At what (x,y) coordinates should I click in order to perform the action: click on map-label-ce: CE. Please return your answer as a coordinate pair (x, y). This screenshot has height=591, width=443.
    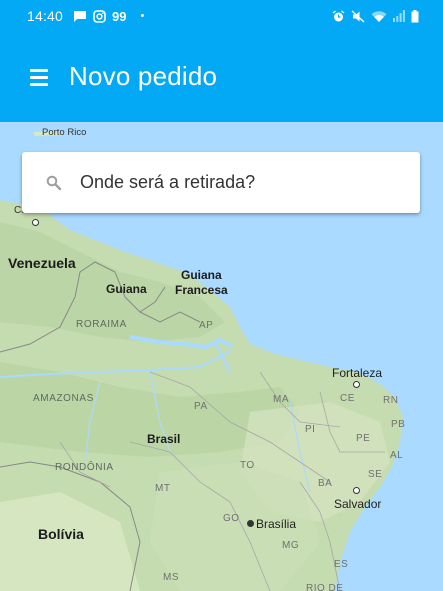
    Looking at the image, I should click on (347, 398).